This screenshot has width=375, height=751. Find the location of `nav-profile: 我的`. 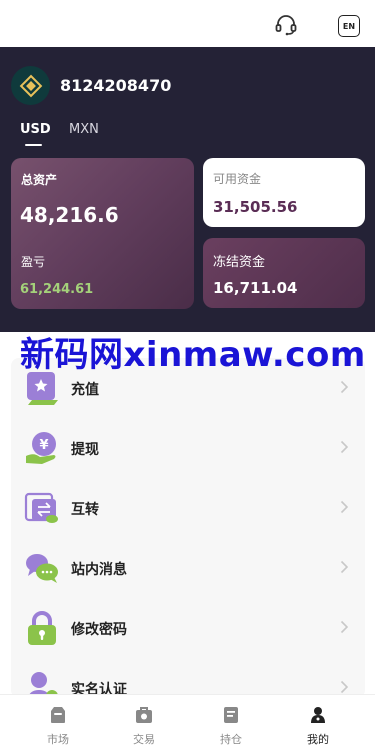

nav-profile: 我的 is located at coordinates (318, 723).